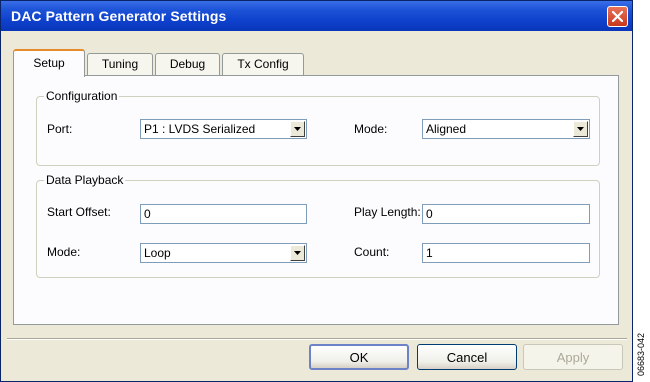 This screenshot has height=382, width=650. I want to click on close-icon, so click(617, 16).